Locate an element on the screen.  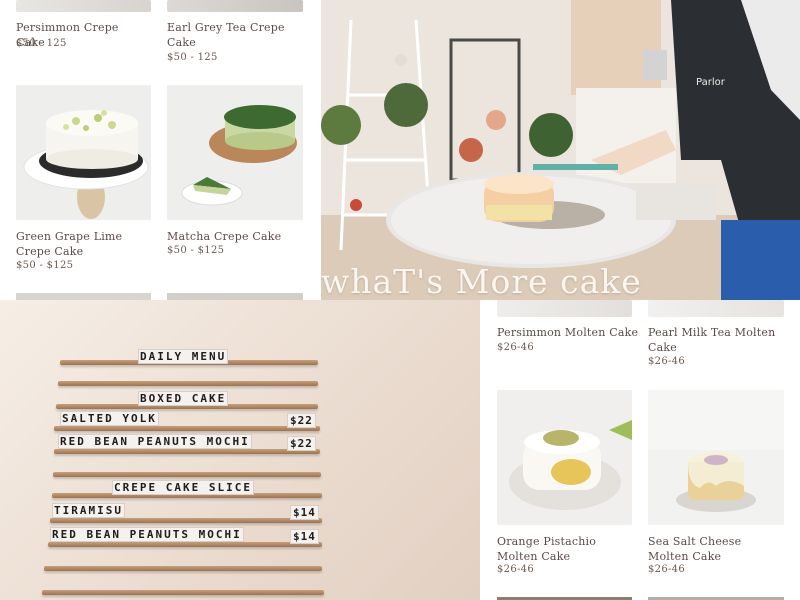
product-name: Earl Grey Tea Crepe Cake is located at coordinates (226, 35).